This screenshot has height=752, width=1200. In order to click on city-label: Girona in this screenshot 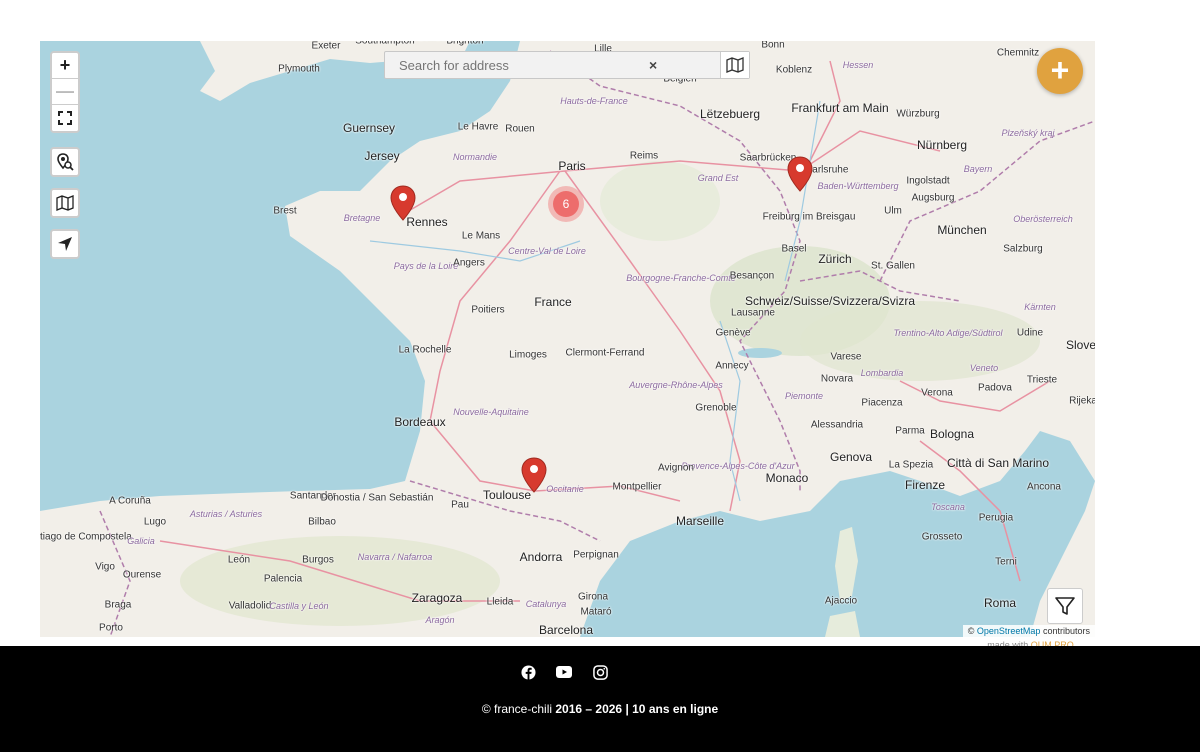, I will do `click(593, 597)`.